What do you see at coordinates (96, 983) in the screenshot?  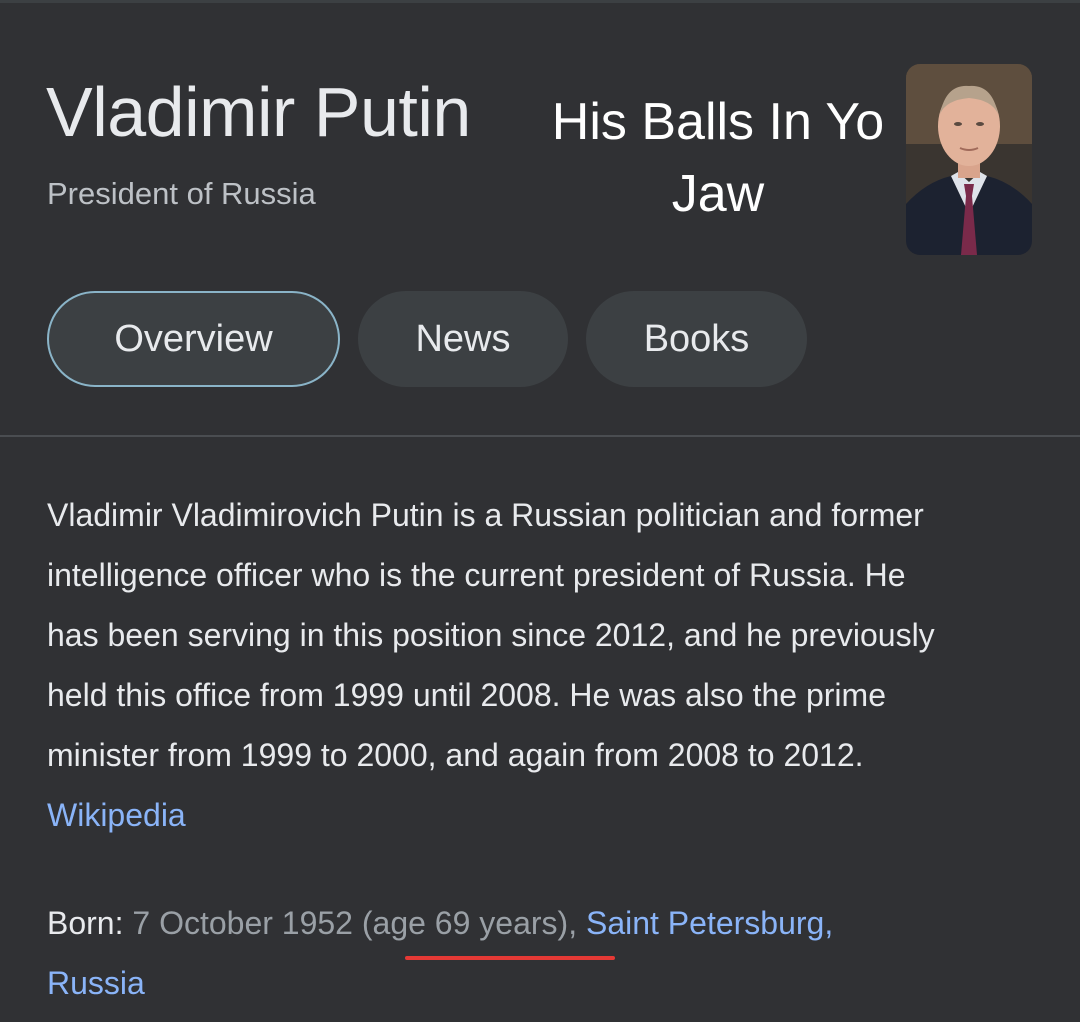 I see `birthplace-country-link: Russia` at bounding box center [96, 983].